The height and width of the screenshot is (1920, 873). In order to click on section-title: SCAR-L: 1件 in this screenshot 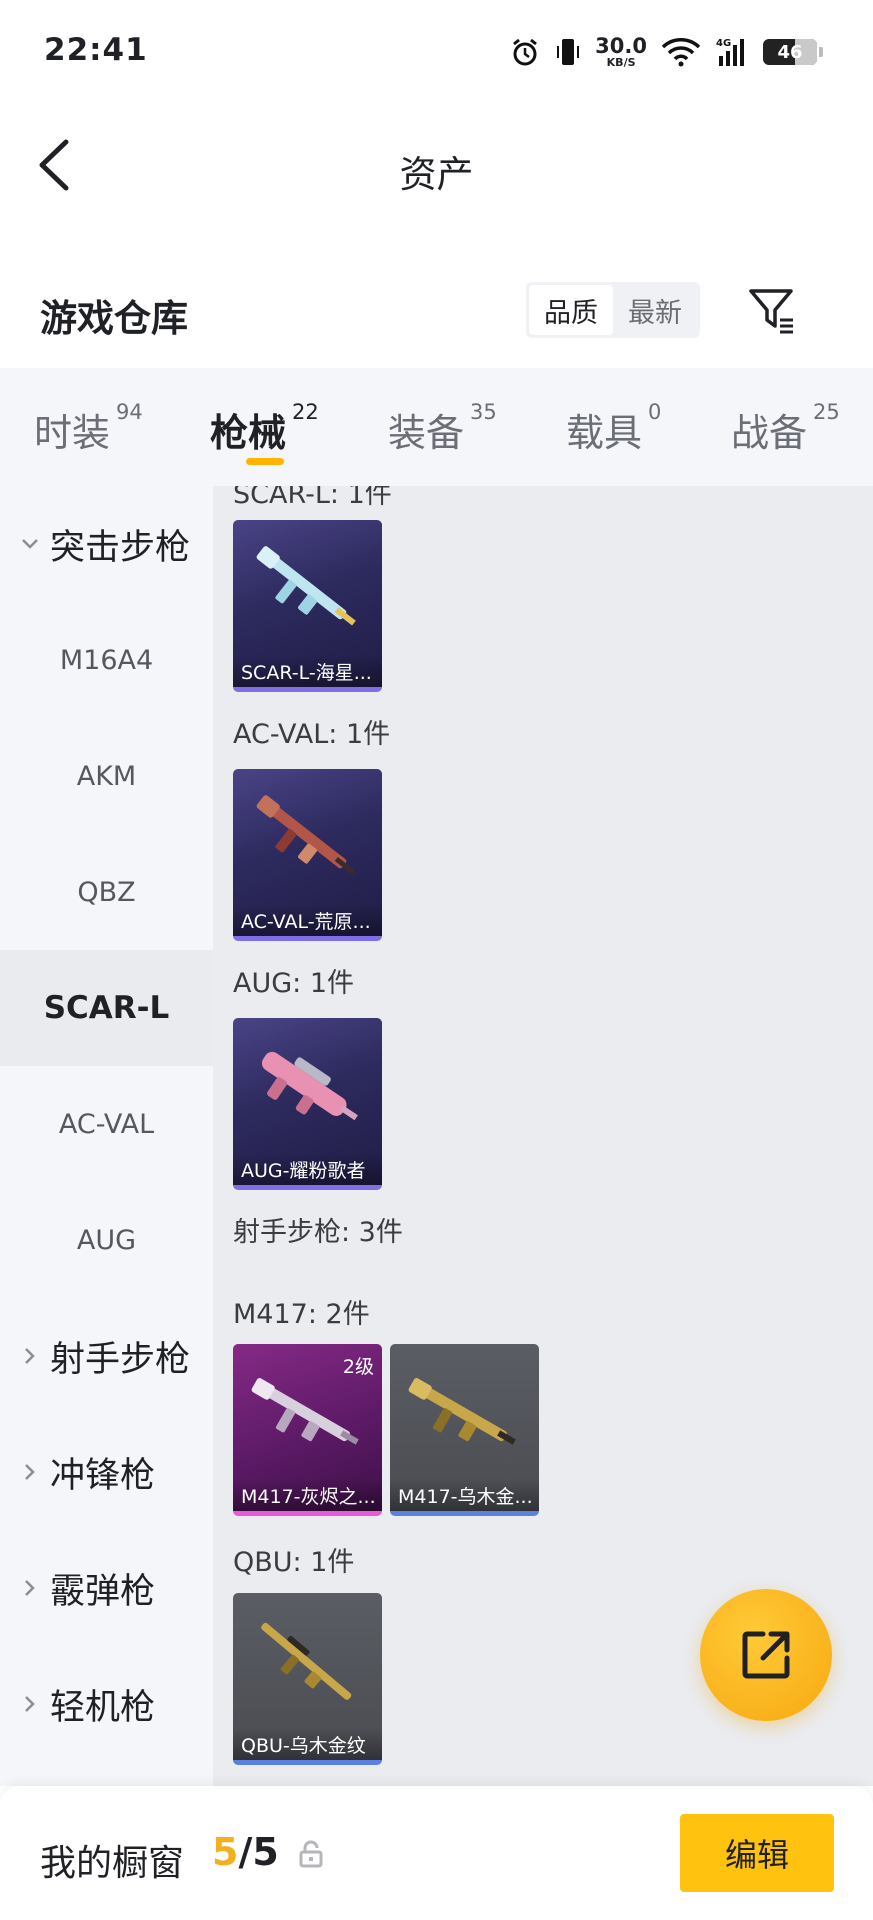, I will do `click(312, 498)`.